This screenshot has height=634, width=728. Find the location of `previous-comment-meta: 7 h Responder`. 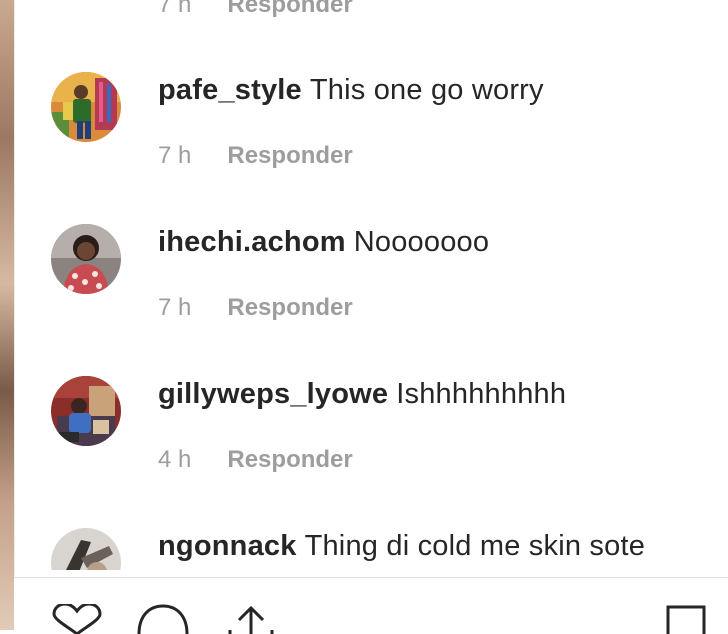

previous-comment-meta: 7 h Responder is located at coordinates (255, 10).